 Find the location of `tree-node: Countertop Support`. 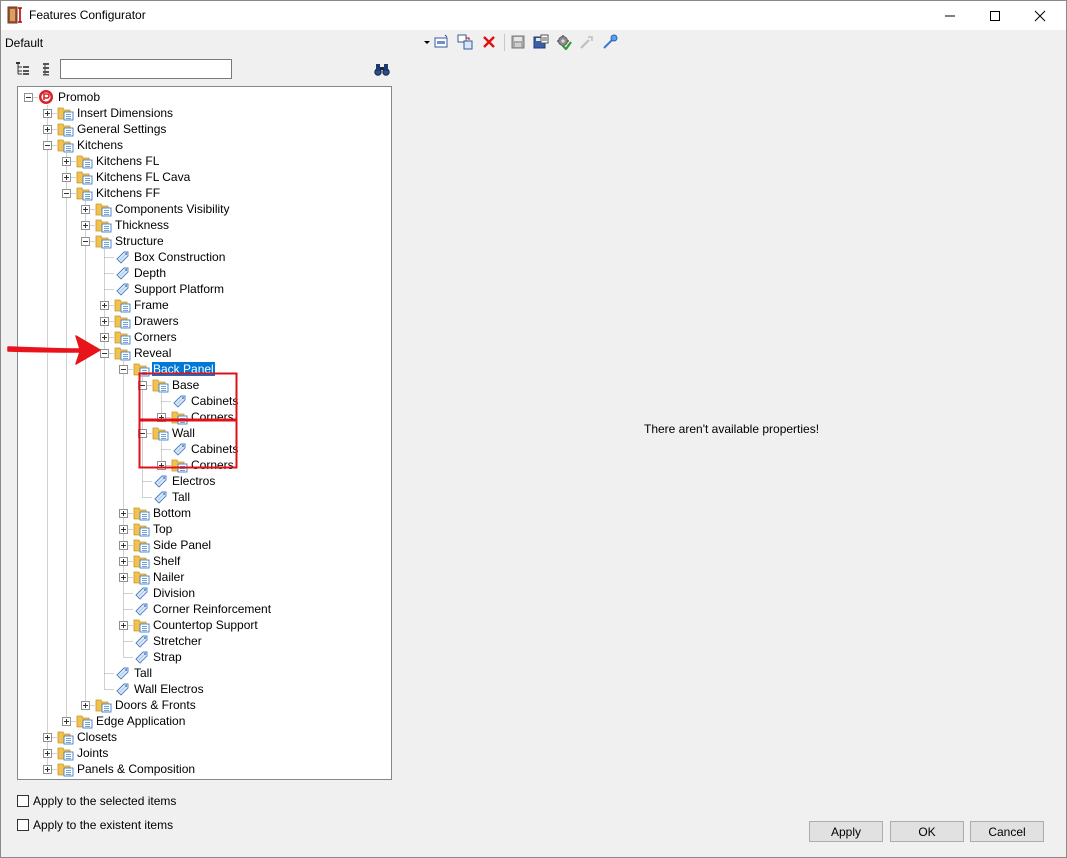

tree-node: Countertop Support is located at coordinates (203, 625).